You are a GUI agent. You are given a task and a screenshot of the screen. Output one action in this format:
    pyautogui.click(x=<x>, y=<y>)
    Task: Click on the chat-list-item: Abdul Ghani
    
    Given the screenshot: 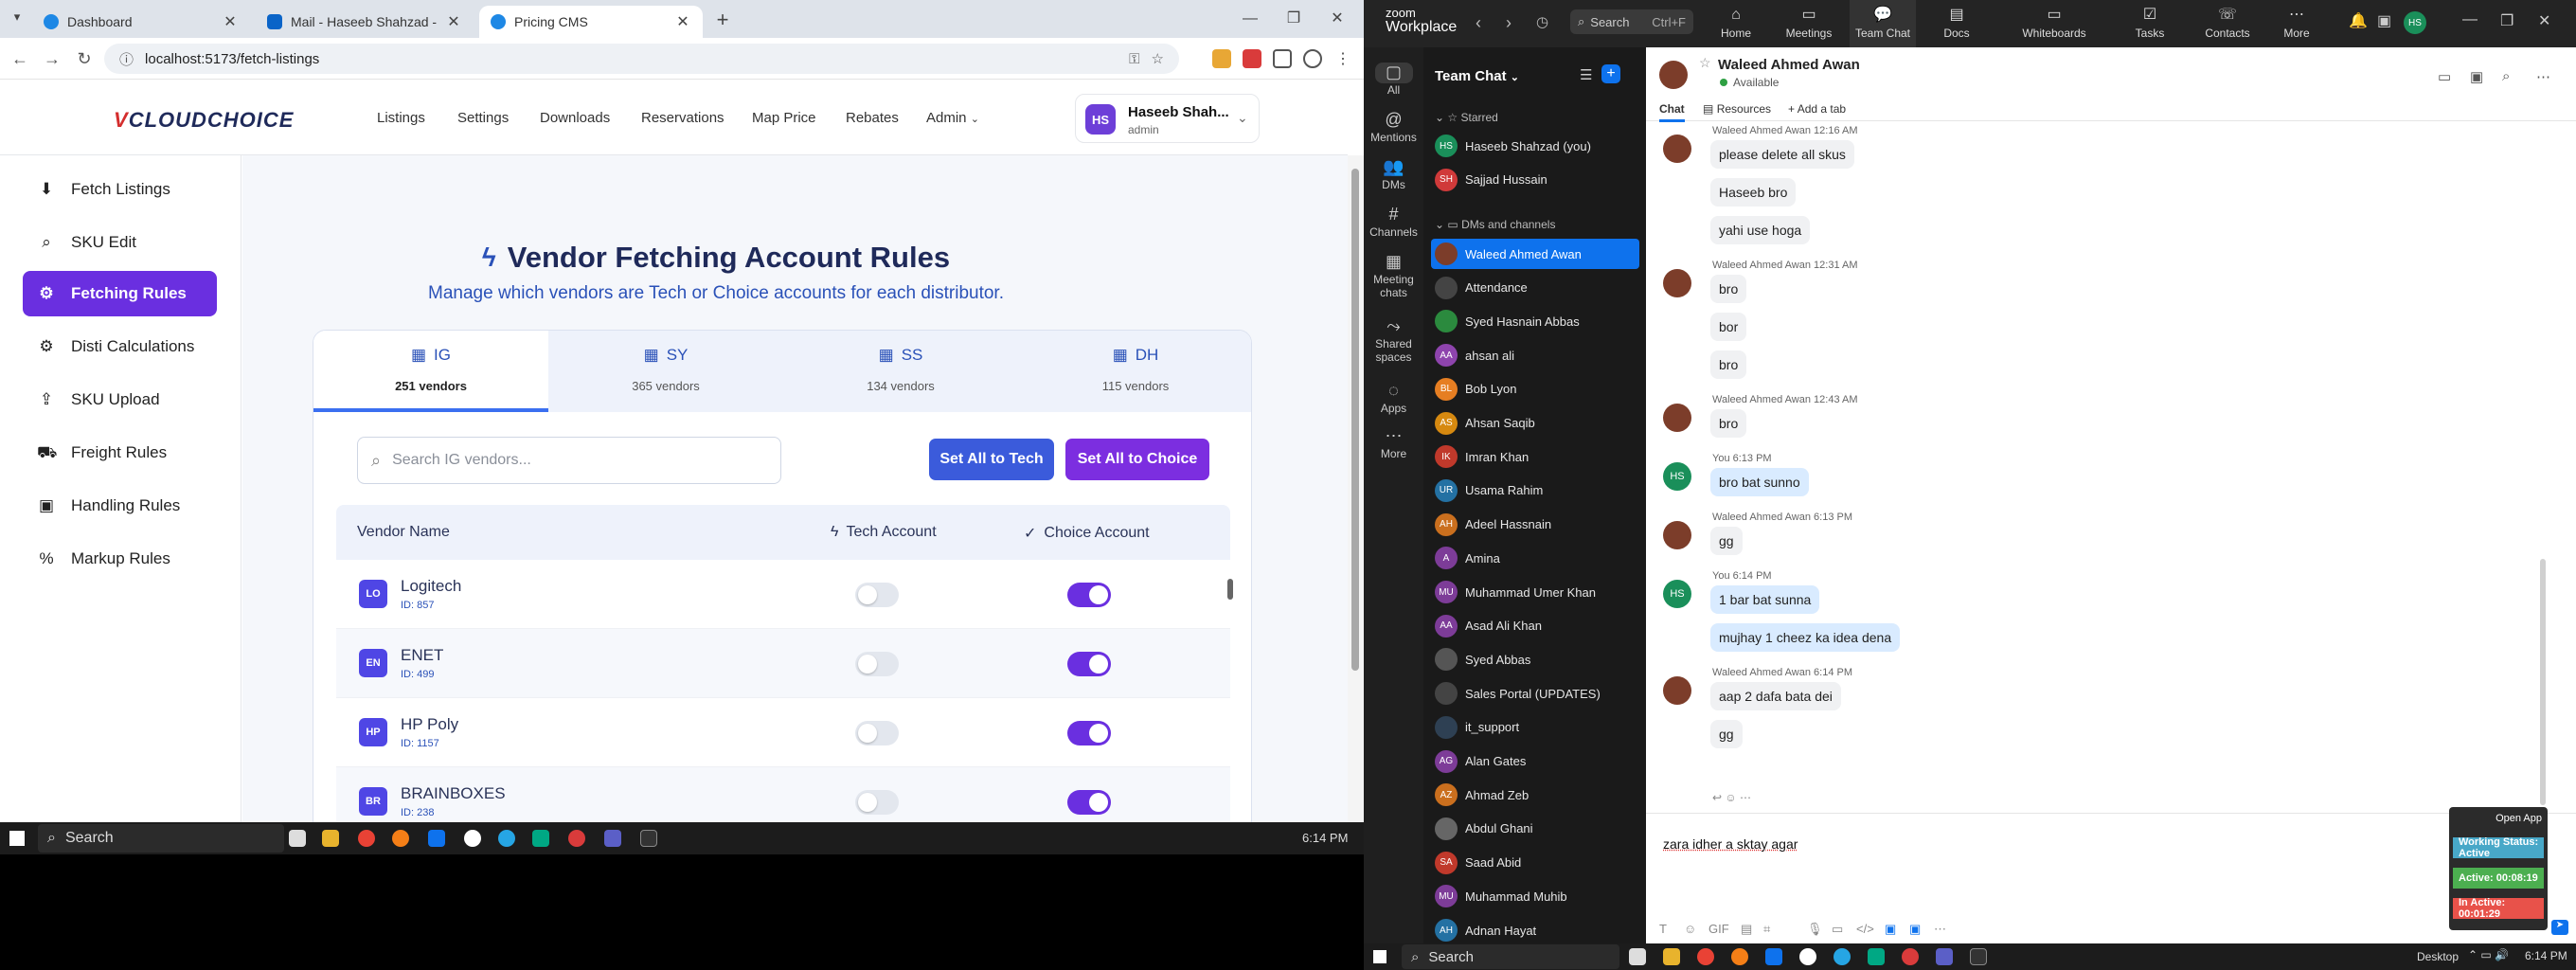 What is the action you would take?
    pyautogui.click(x=1535, y=829)
    